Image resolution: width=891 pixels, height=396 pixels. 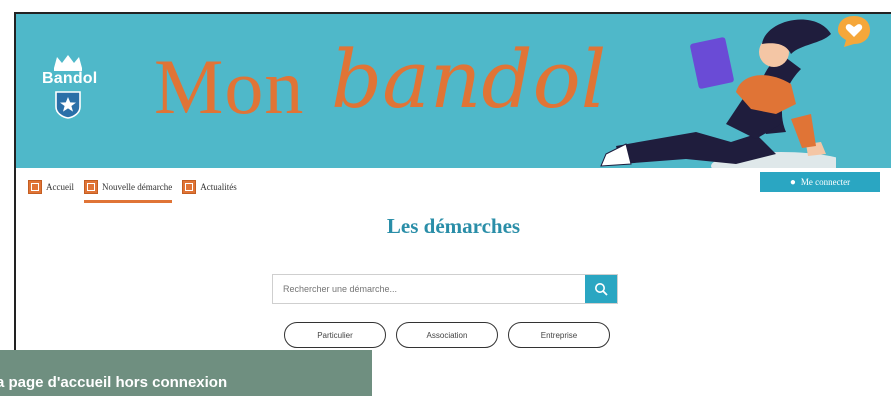 I want to click on nav-label-nouvelle-demarche: Nouvelle démarche, so click(x=137, y=187).